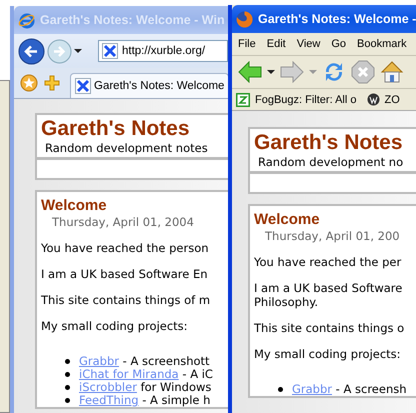 Image resolution: width=416 pixels, height=413 pixels. Describe the element at coordinates (337, 19) in the screenshot. I see `window-title: Gareth's Notes: Welcome -` at that location.